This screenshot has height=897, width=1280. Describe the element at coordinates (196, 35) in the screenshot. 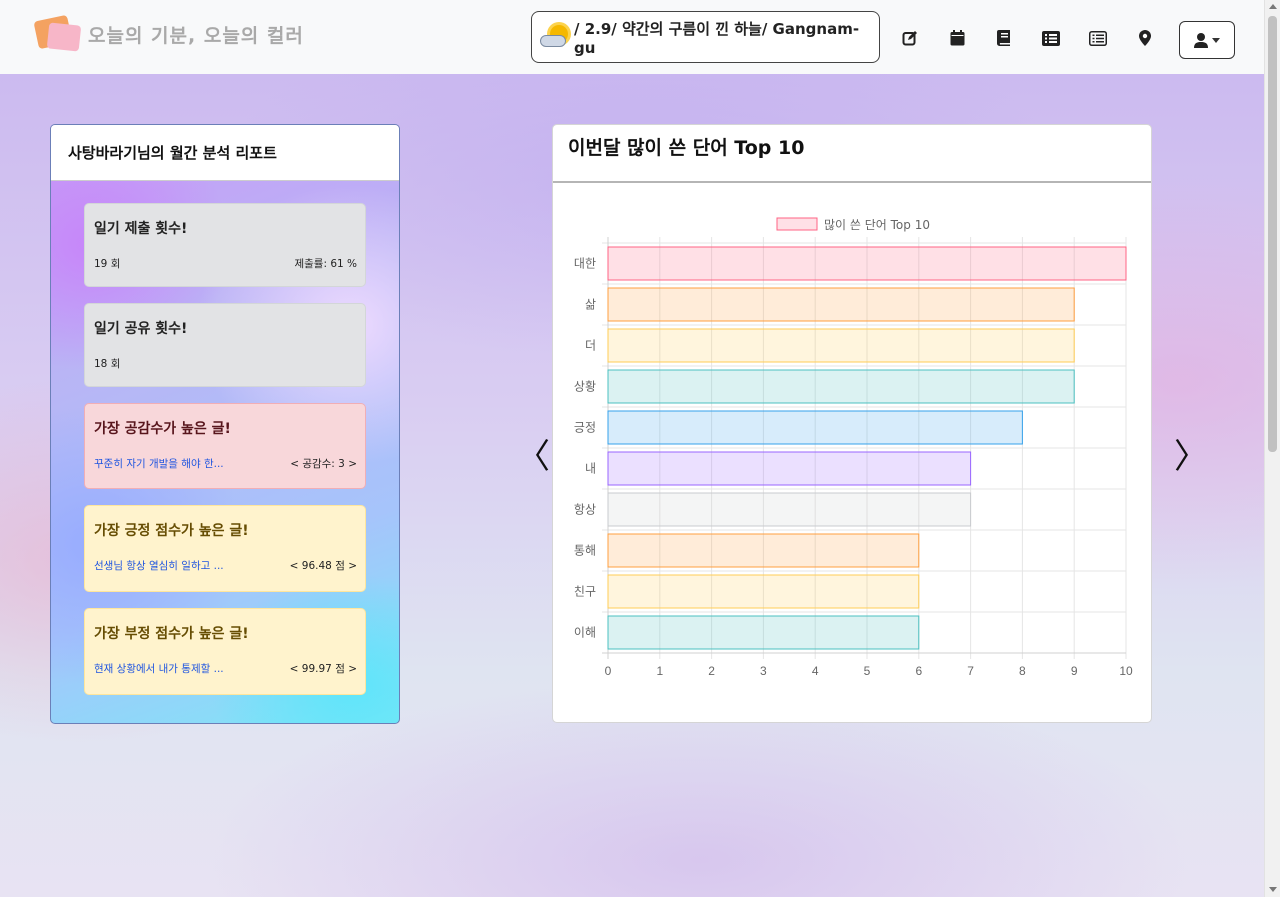

I see `brand-title: 오늘의 기분, 오늘의 컬러` at that location.